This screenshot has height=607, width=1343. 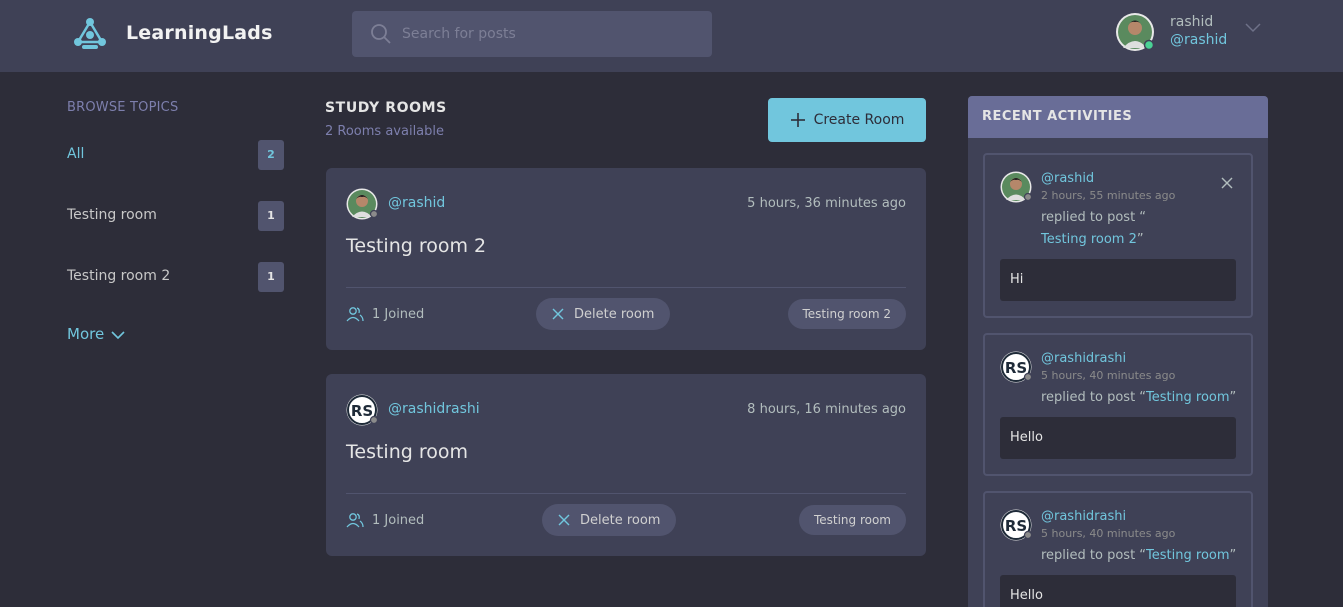 I want to click on top-nav: LearningLads rashid @rashid, so click(x=671, y=36).